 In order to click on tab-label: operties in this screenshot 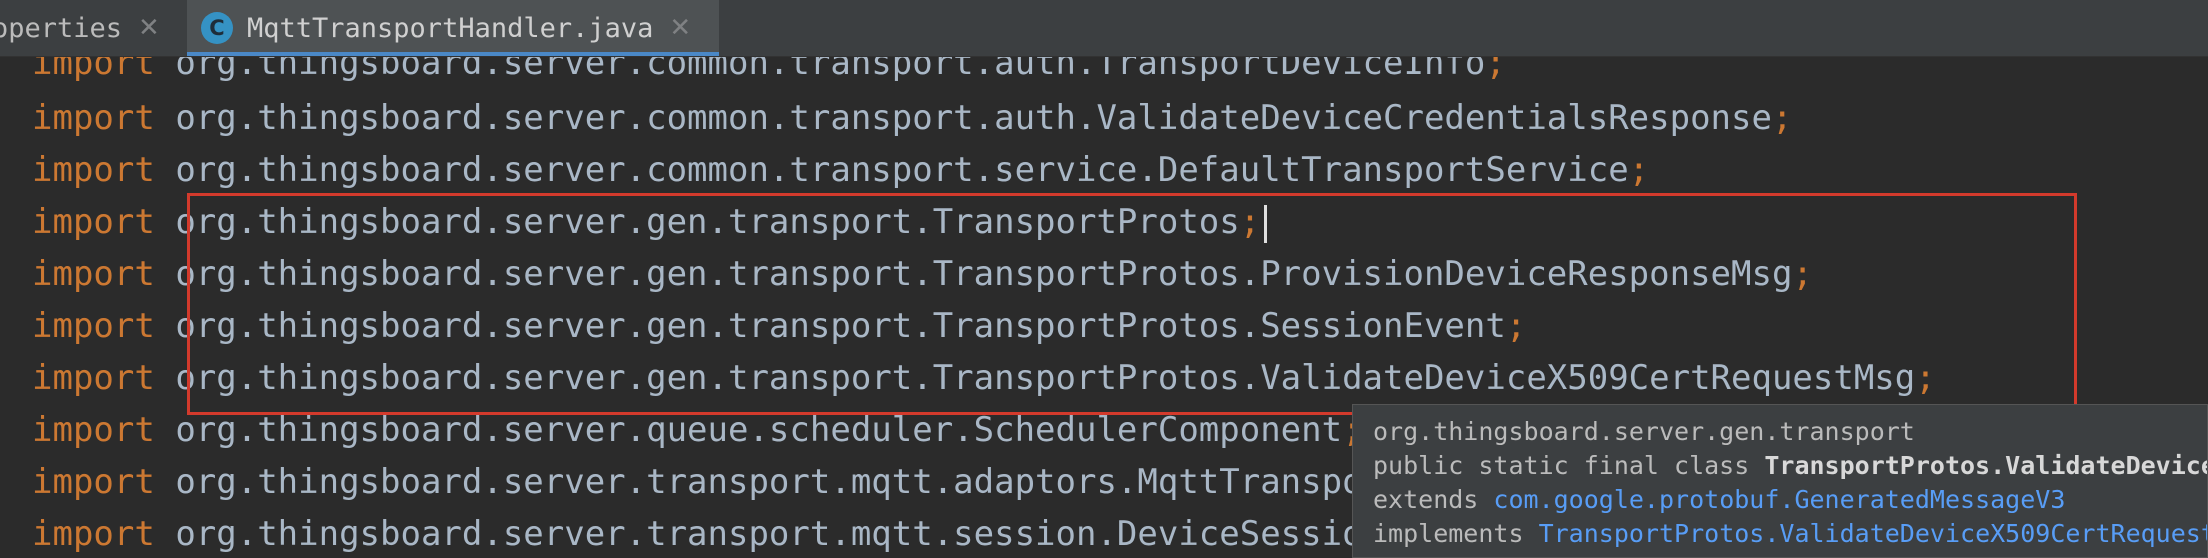, I will do `click(61, 28)`.